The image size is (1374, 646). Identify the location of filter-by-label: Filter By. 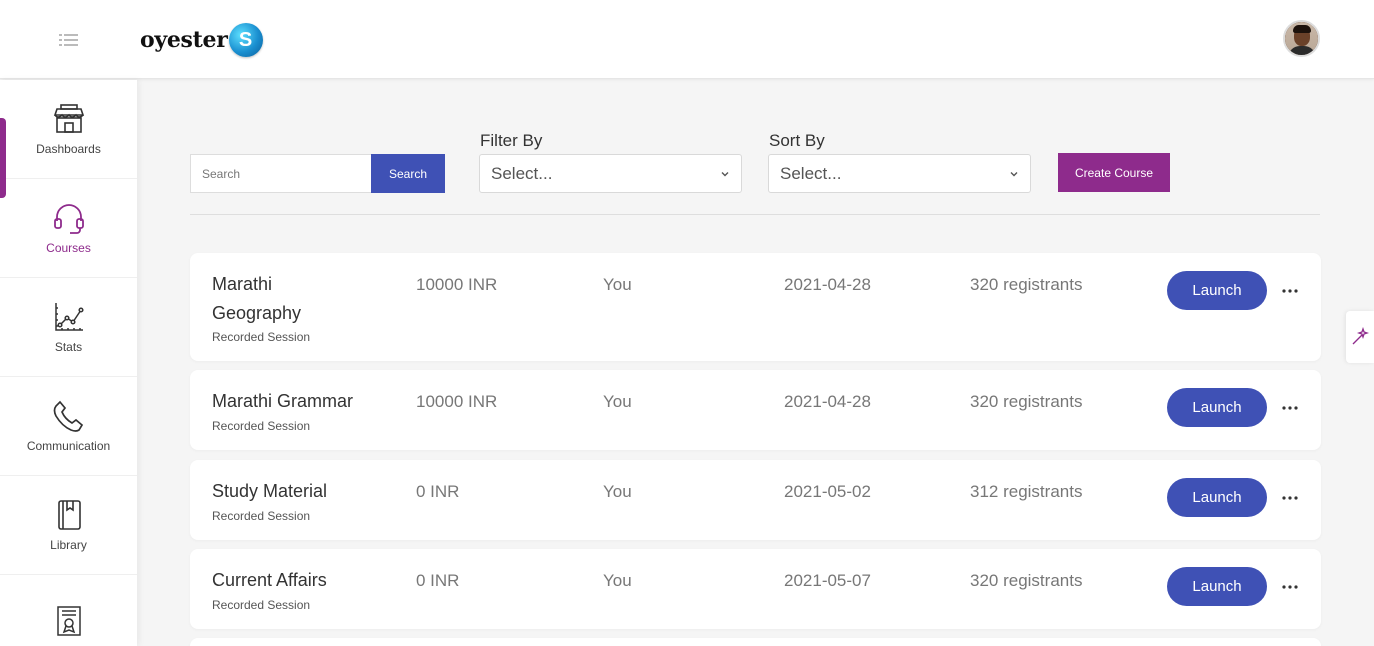
(511, 140).